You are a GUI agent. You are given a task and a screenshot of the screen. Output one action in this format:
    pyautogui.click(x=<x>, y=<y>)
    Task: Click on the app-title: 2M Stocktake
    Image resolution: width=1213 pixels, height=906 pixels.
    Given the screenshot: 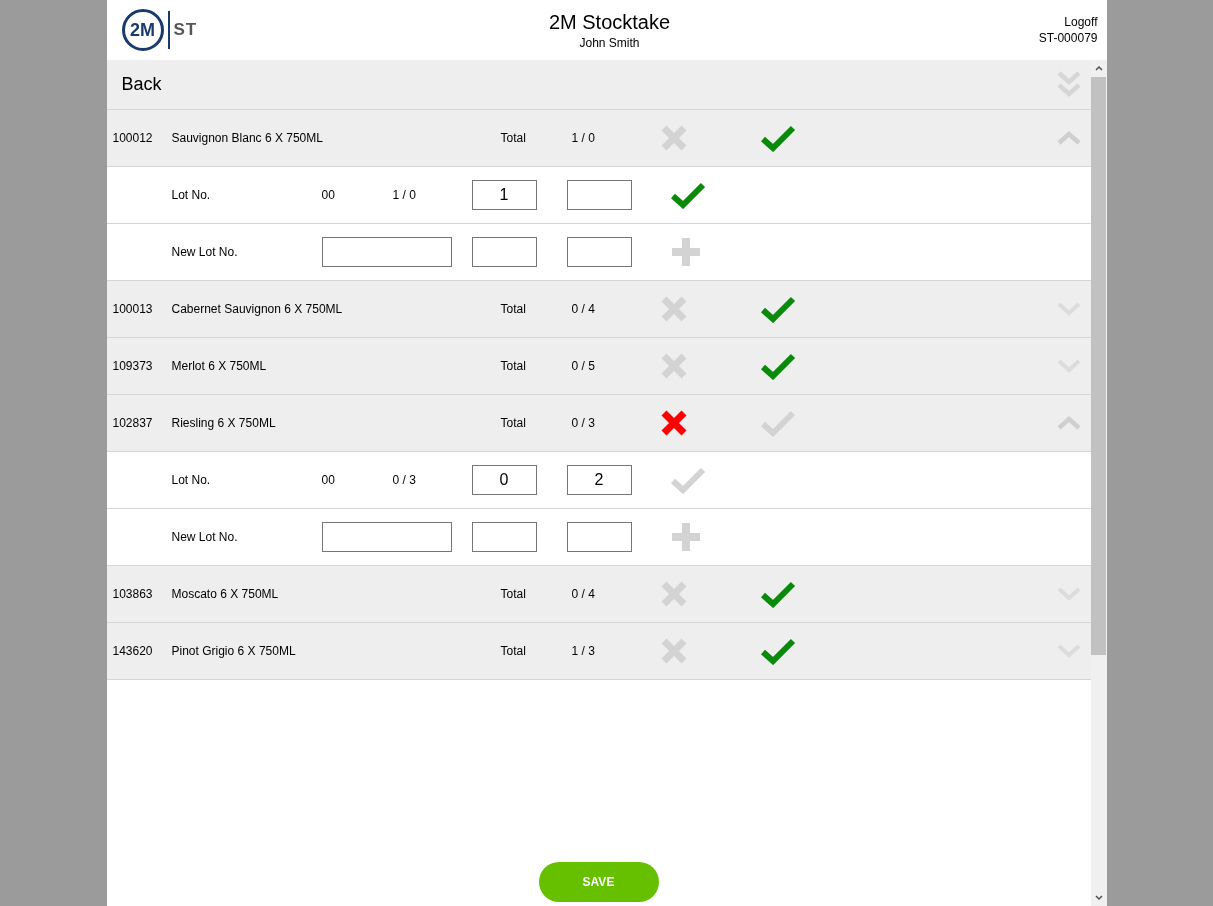 What is the action you would take?
    pyautogui.click(x=609, y=22)
    